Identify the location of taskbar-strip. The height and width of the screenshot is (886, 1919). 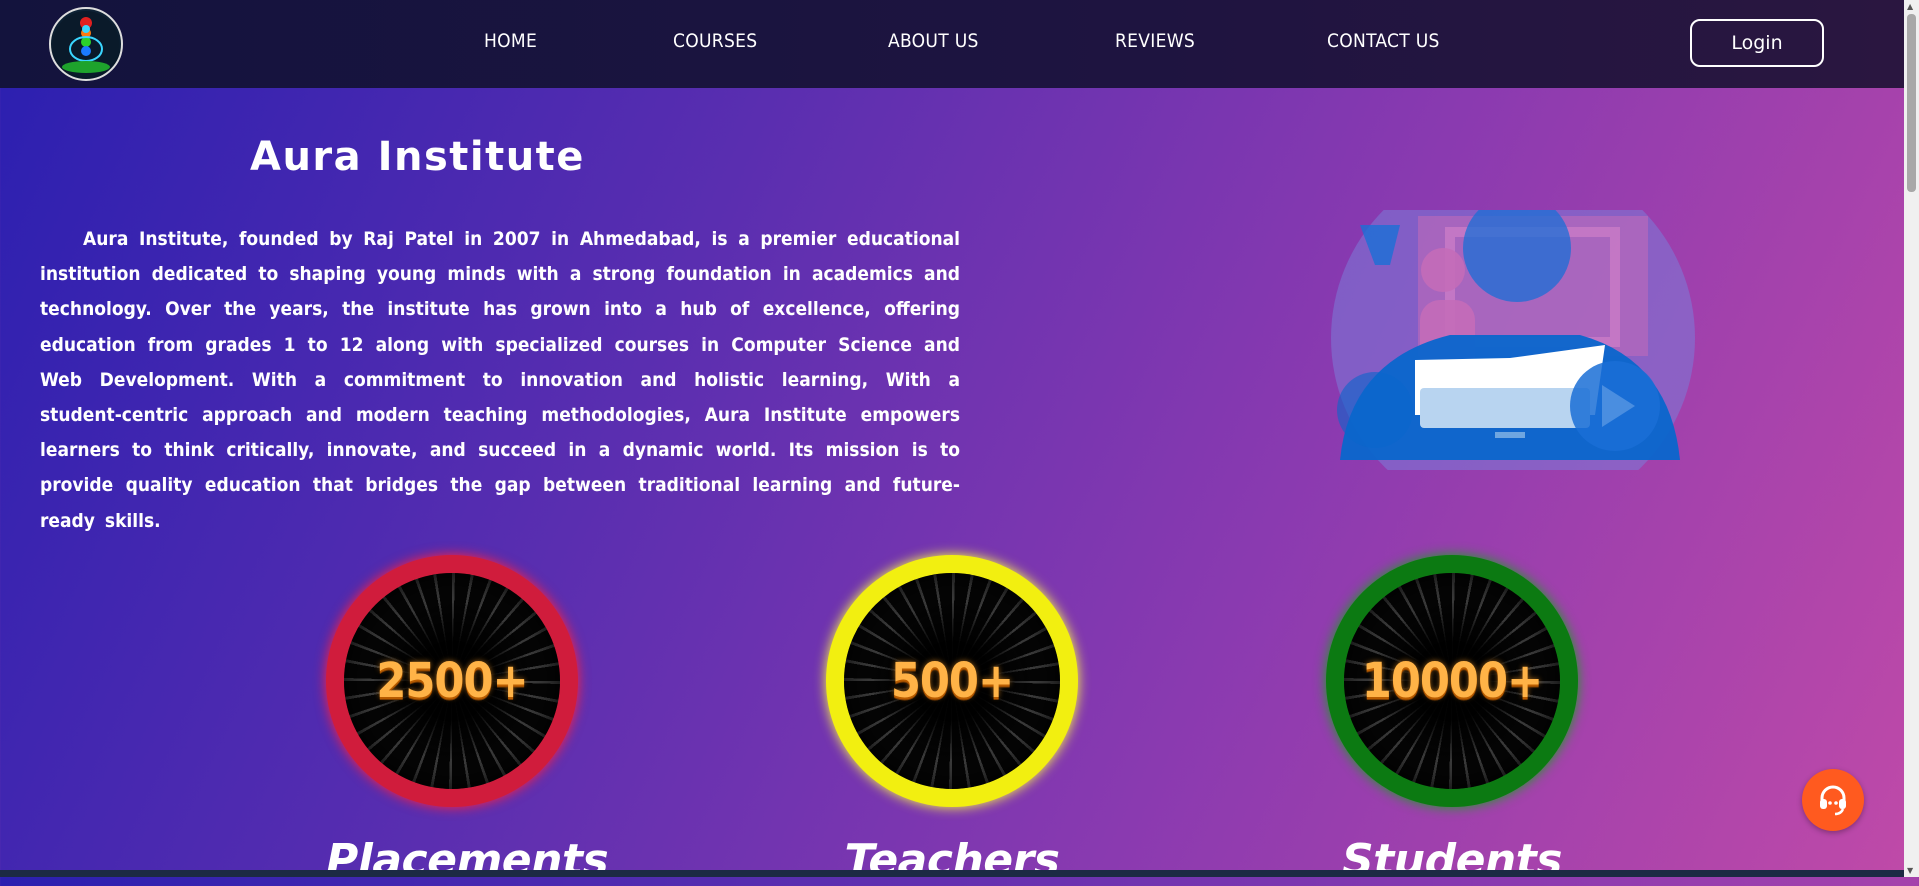
(952, 873).